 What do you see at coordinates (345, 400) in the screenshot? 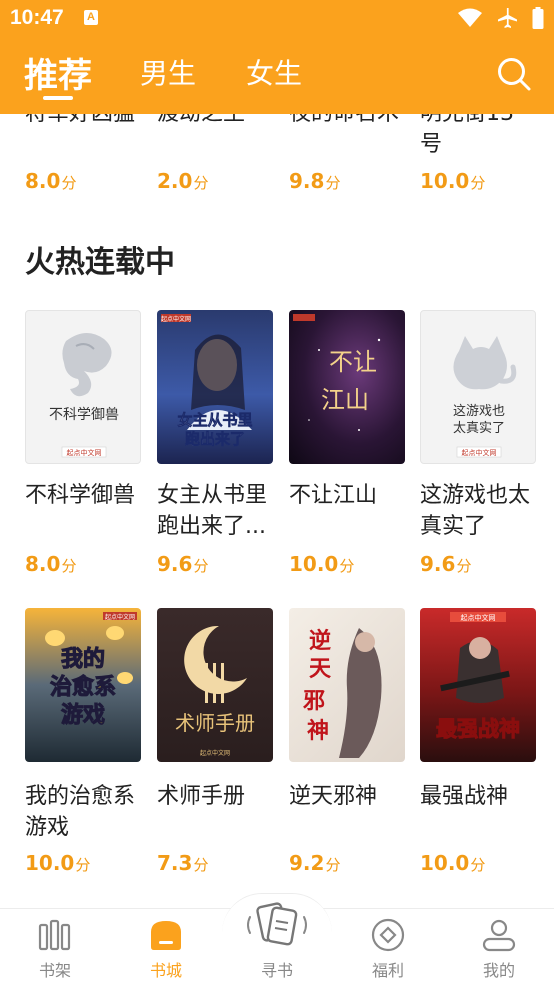
I see `svg-text: 江山` at bounding box center [345, 400].